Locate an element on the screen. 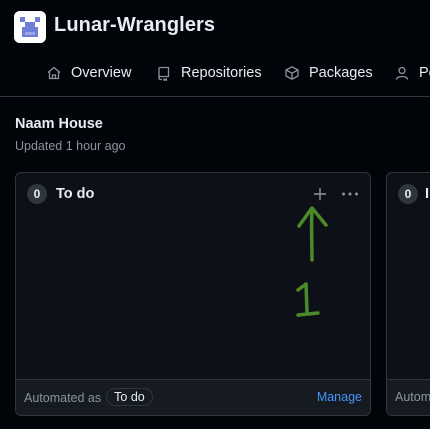  project-heading: Naam House Updated 1 hour ago is located at coordinates (70, 134).